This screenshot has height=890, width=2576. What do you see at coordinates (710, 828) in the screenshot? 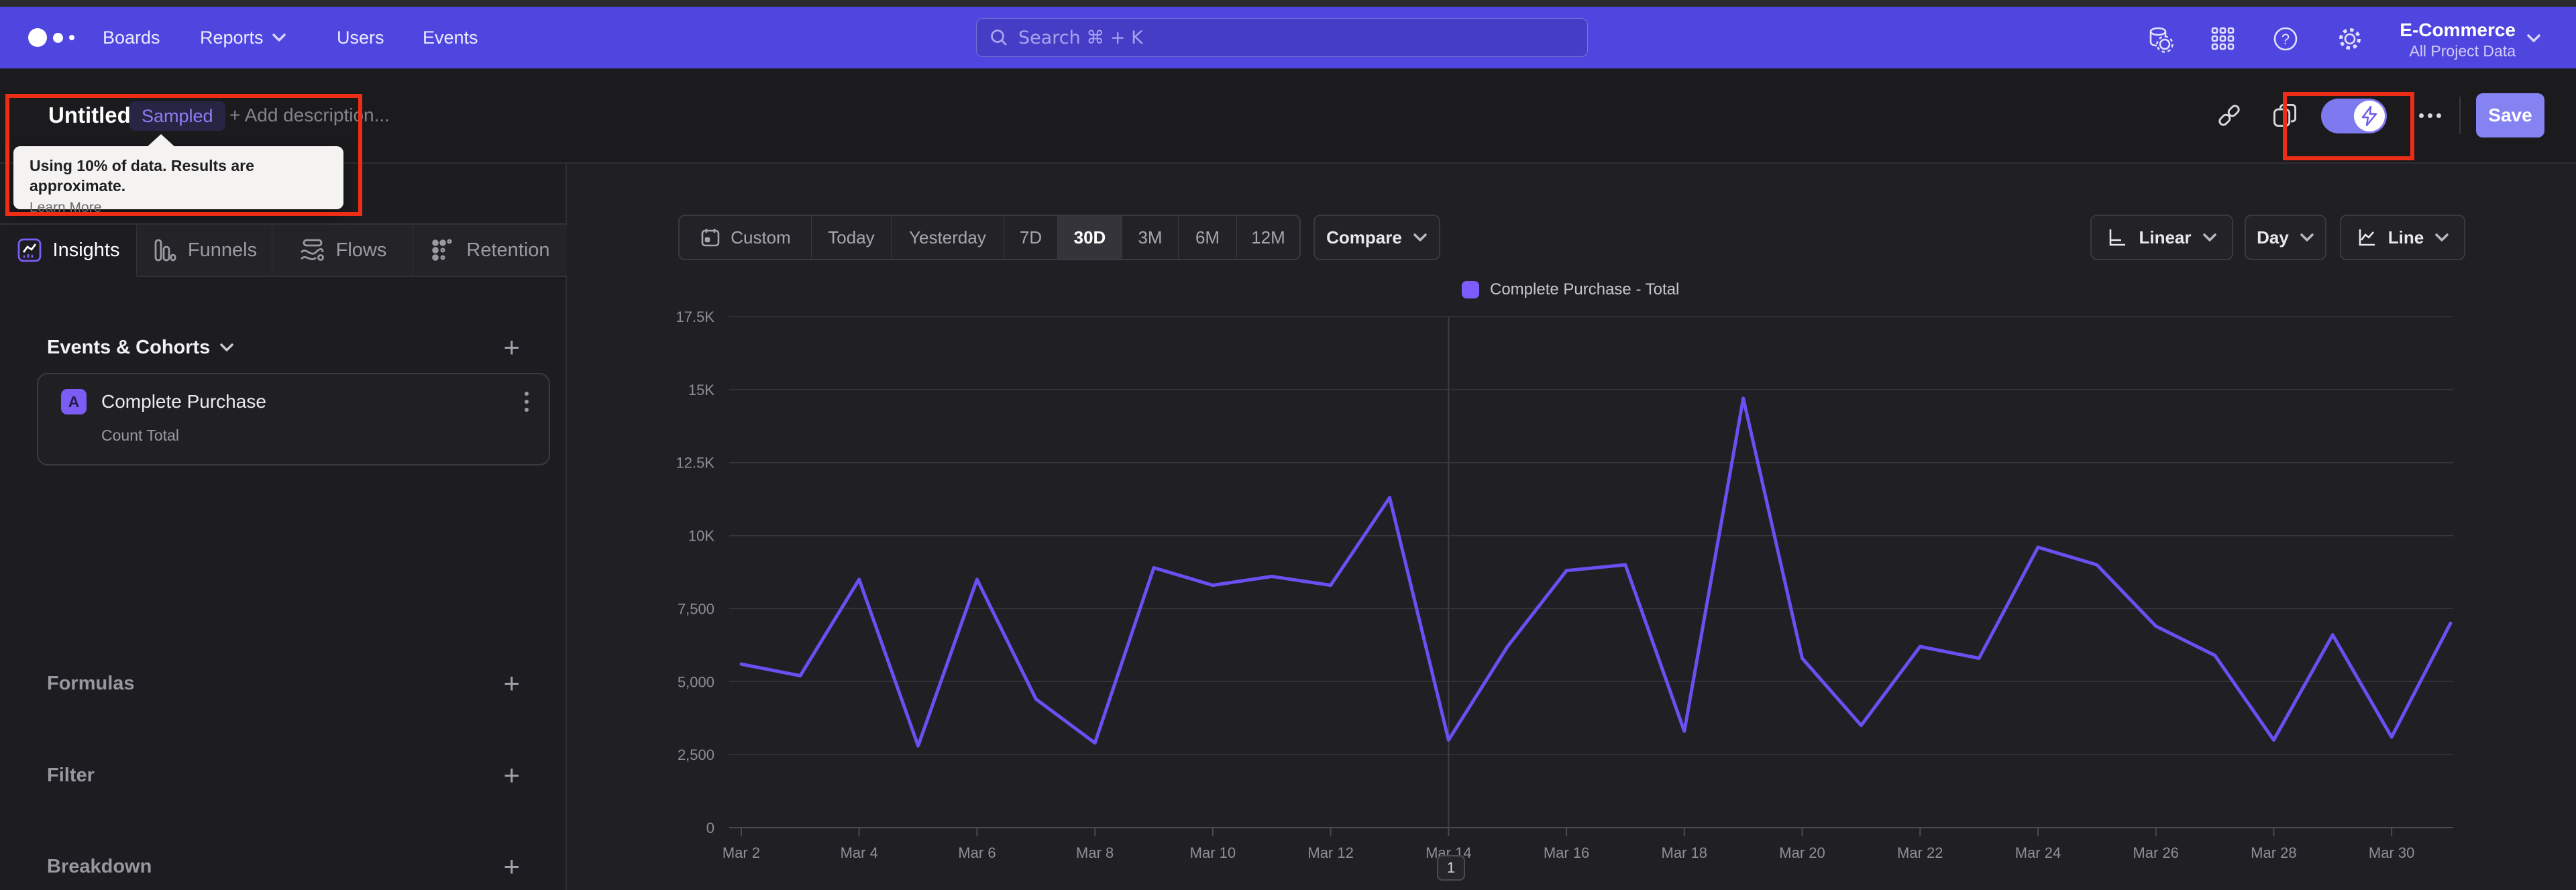
I see `svg-text: 0` at bounding box center [710, 828].